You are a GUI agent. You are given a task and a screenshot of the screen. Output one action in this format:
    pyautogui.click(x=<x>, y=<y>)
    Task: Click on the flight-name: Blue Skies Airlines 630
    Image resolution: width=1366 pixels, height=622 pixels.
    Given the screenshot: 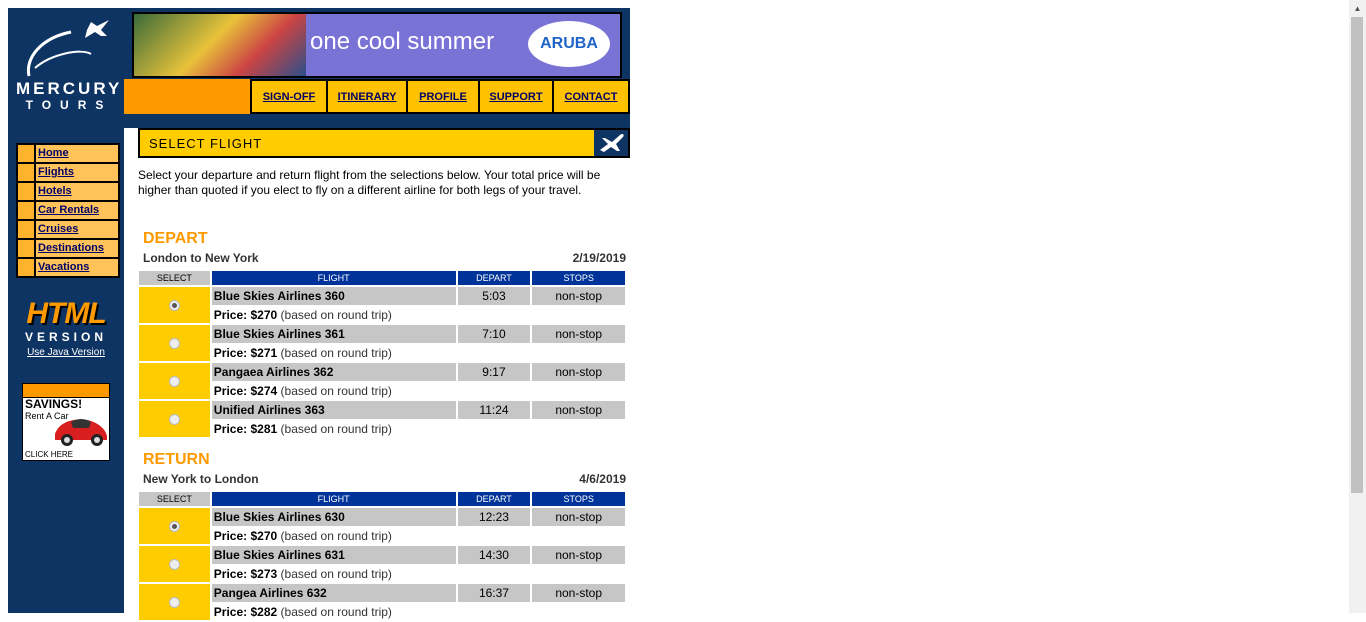 What is the action you would take?
    pyautogui.click(x=333, y=517)
    